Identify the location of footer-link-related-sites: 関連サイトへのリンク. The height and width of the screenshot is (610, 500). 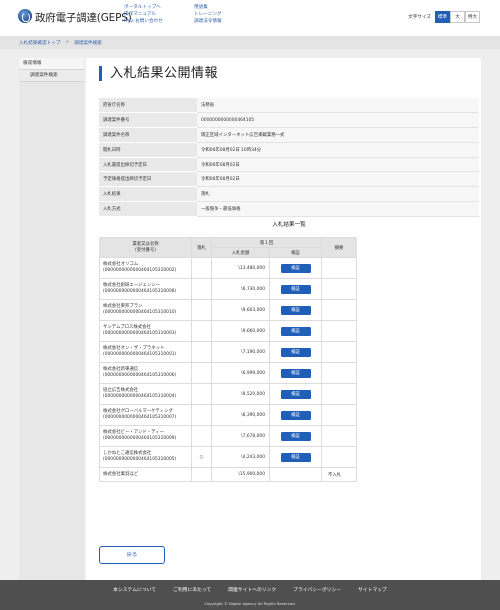
(252, 589).